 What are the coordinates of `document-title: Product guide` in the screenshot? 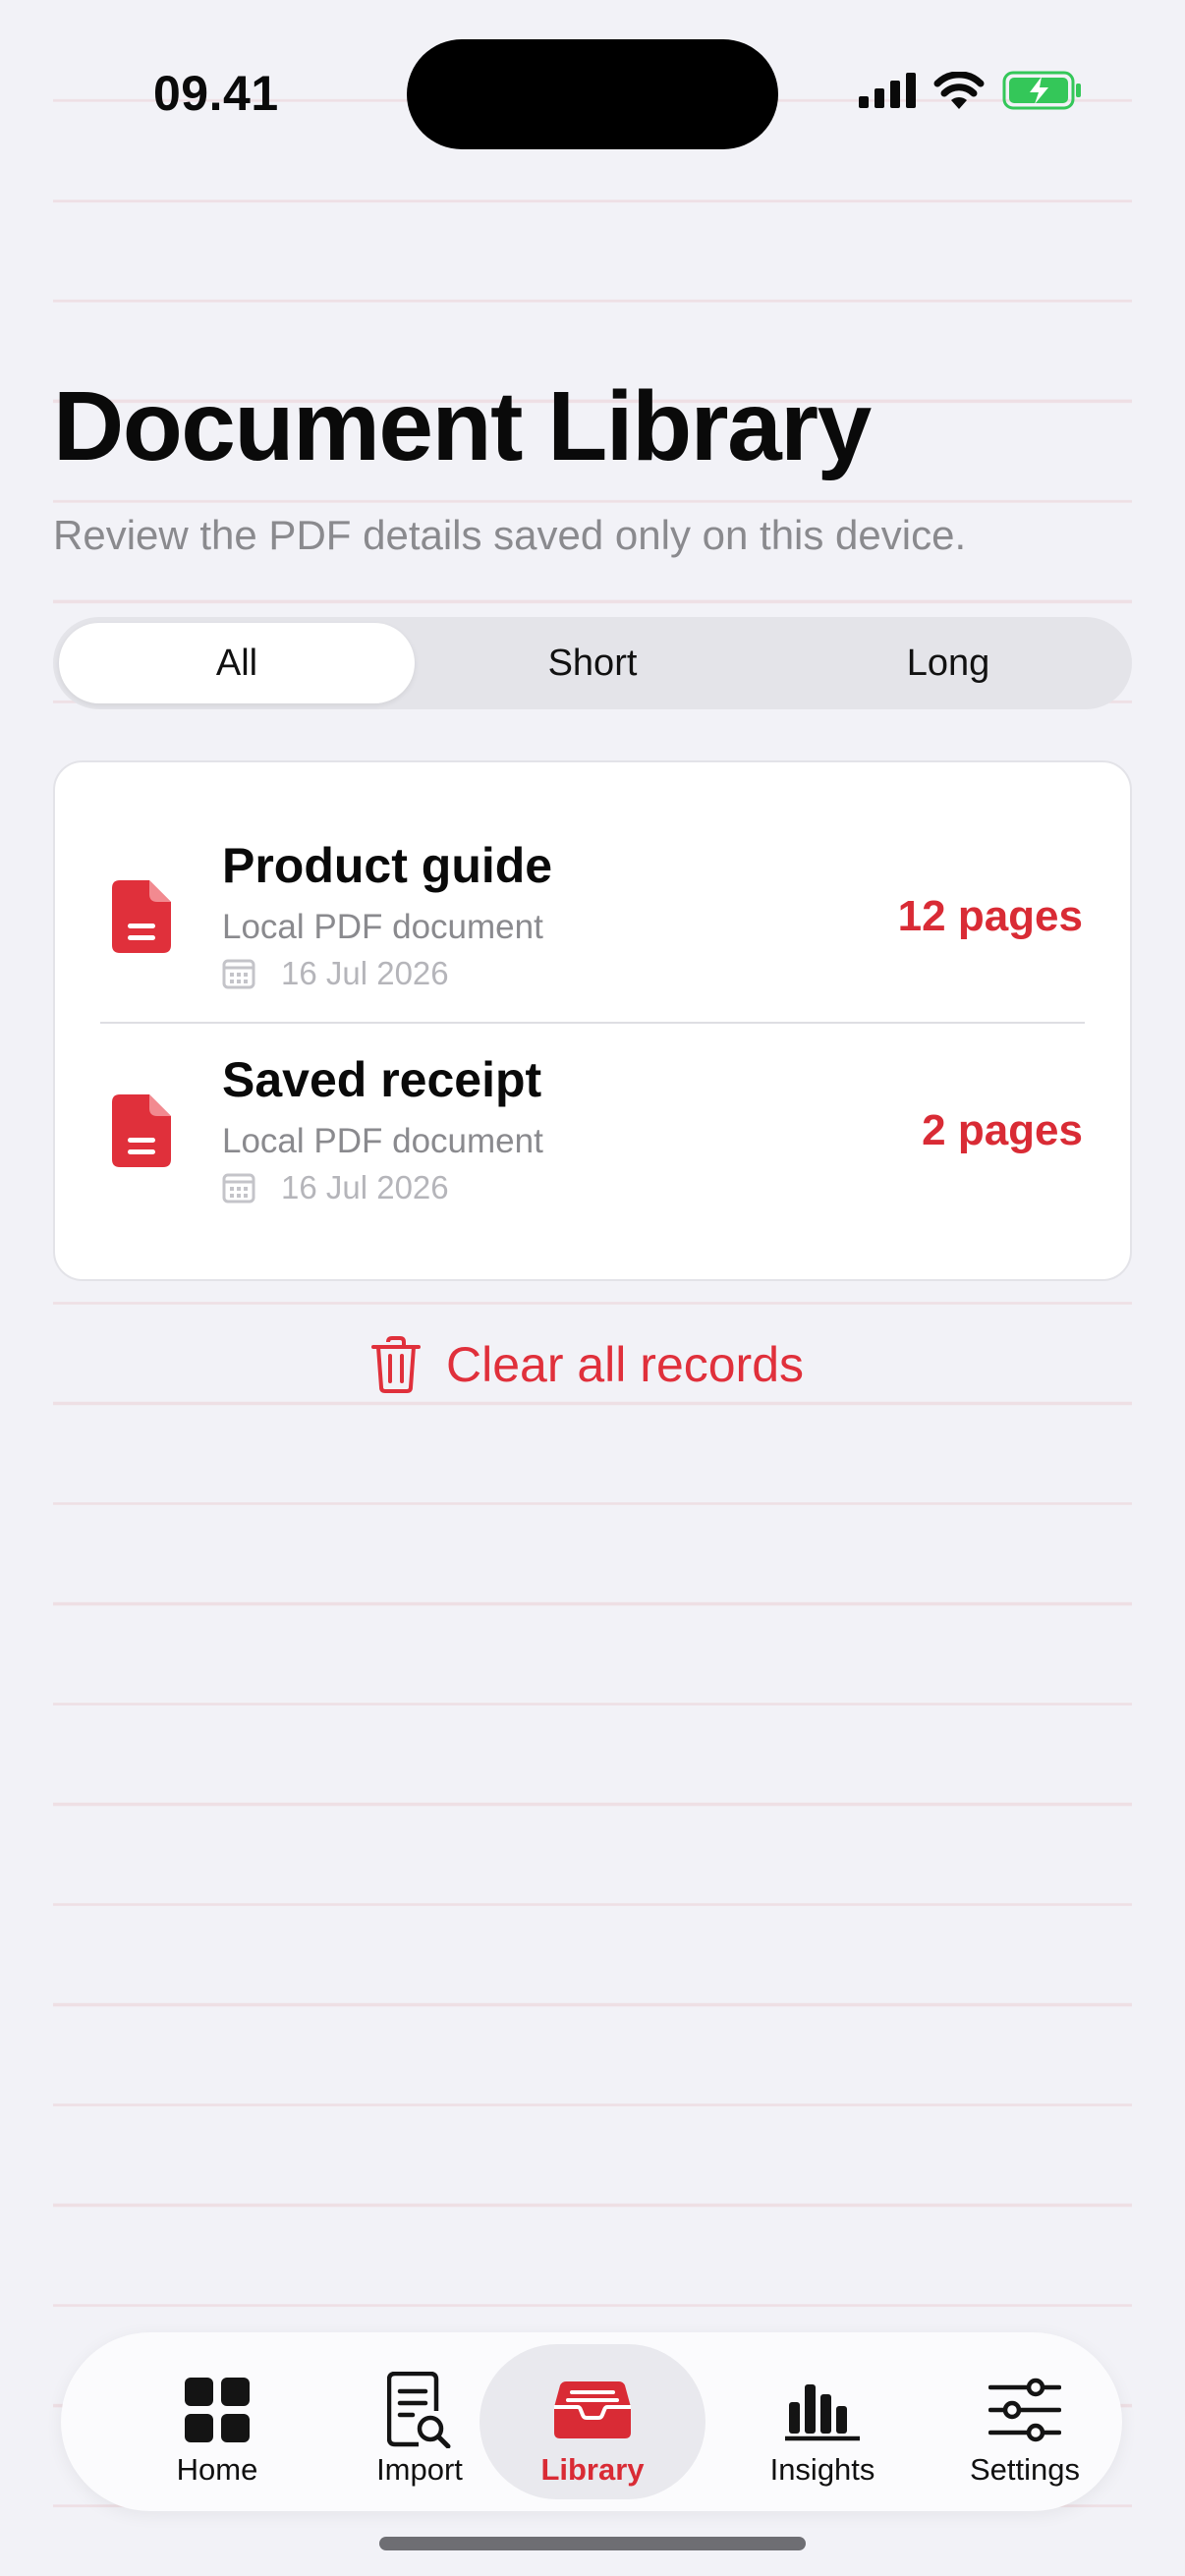 It's located at (387, 865).